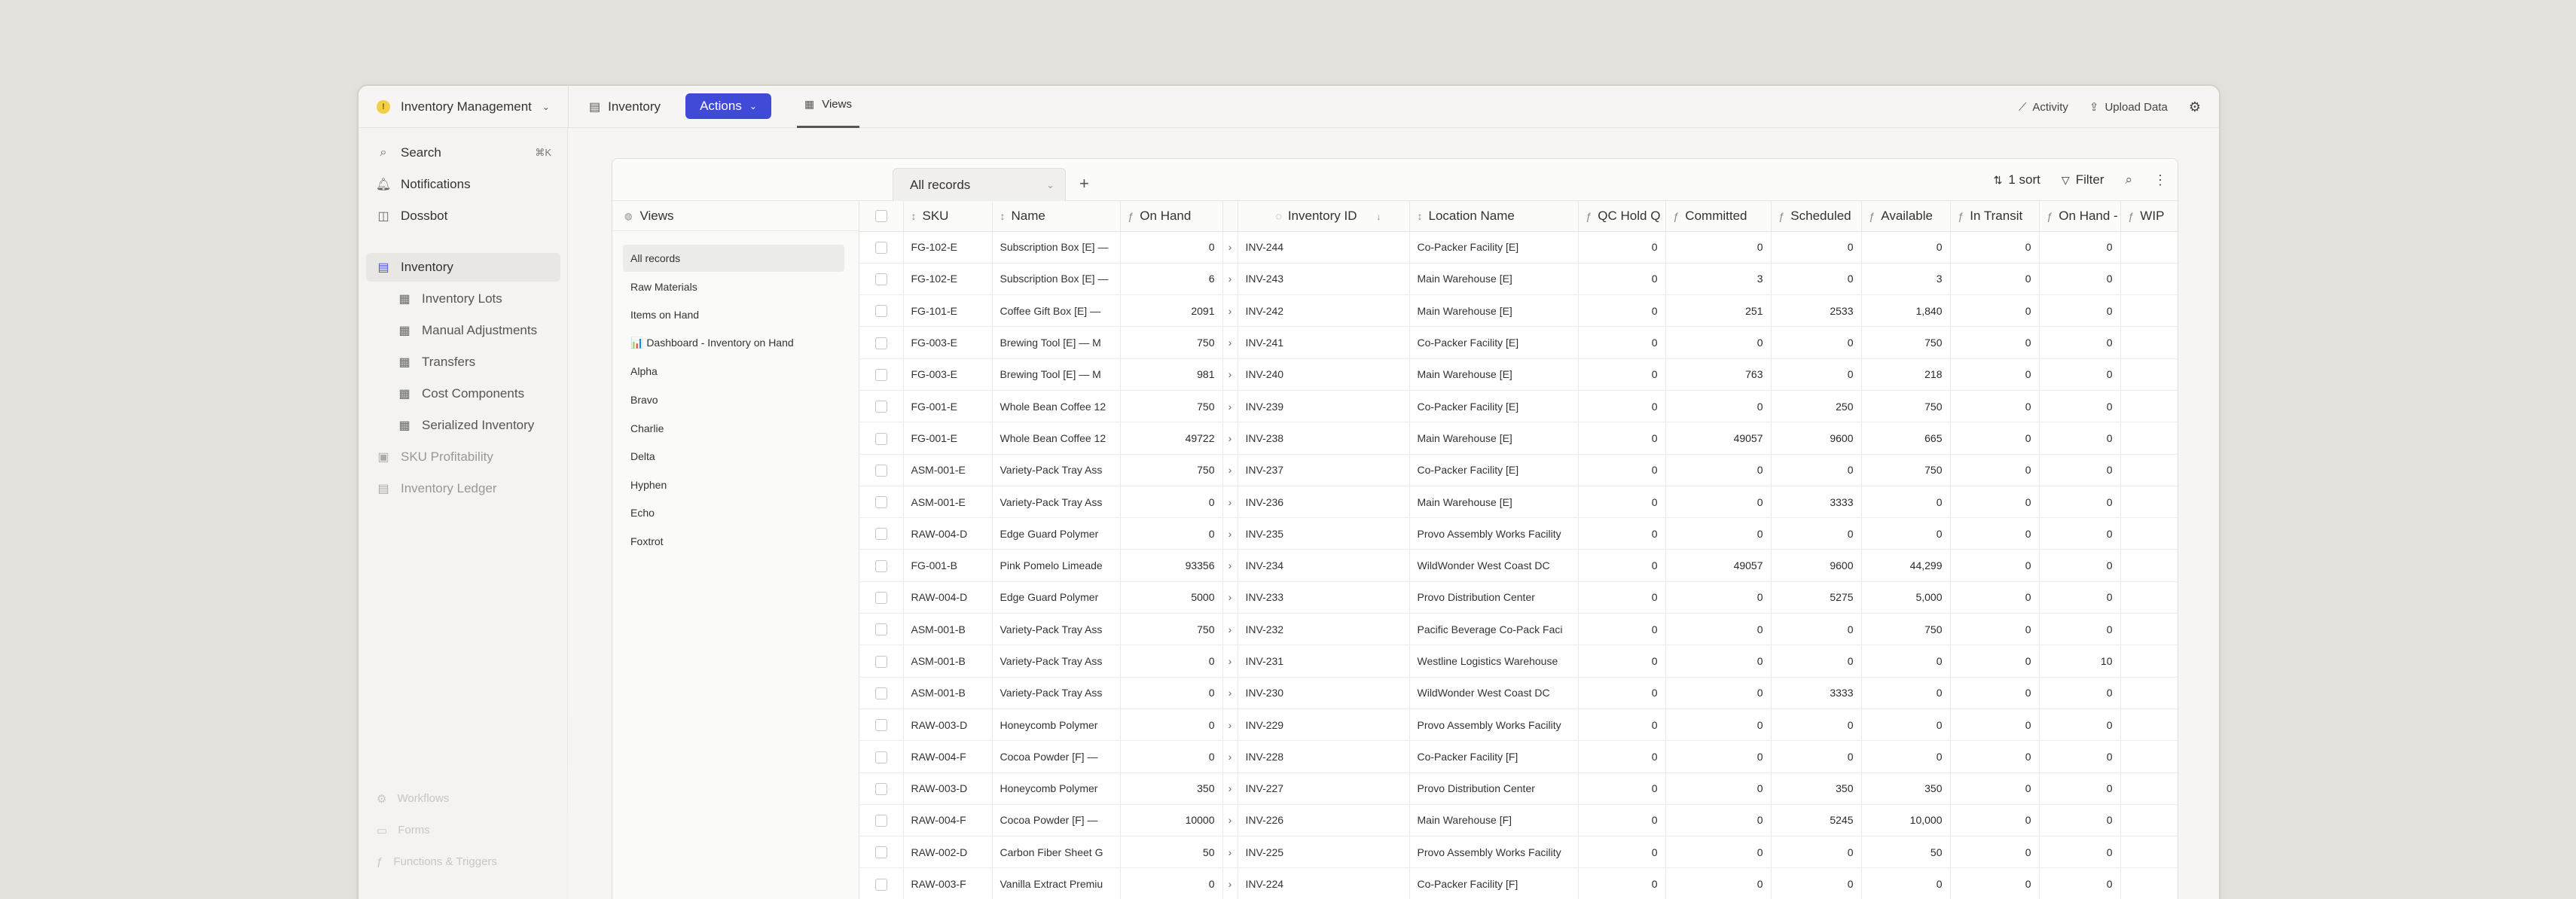 Image resolution: width=2576 pixels, height=899 pixels. What do you see at coordinates (1494, 533) in the screenshot?
I see `table-cell: Provo Assembly Works Facility` at bounding box center [1494, 533].